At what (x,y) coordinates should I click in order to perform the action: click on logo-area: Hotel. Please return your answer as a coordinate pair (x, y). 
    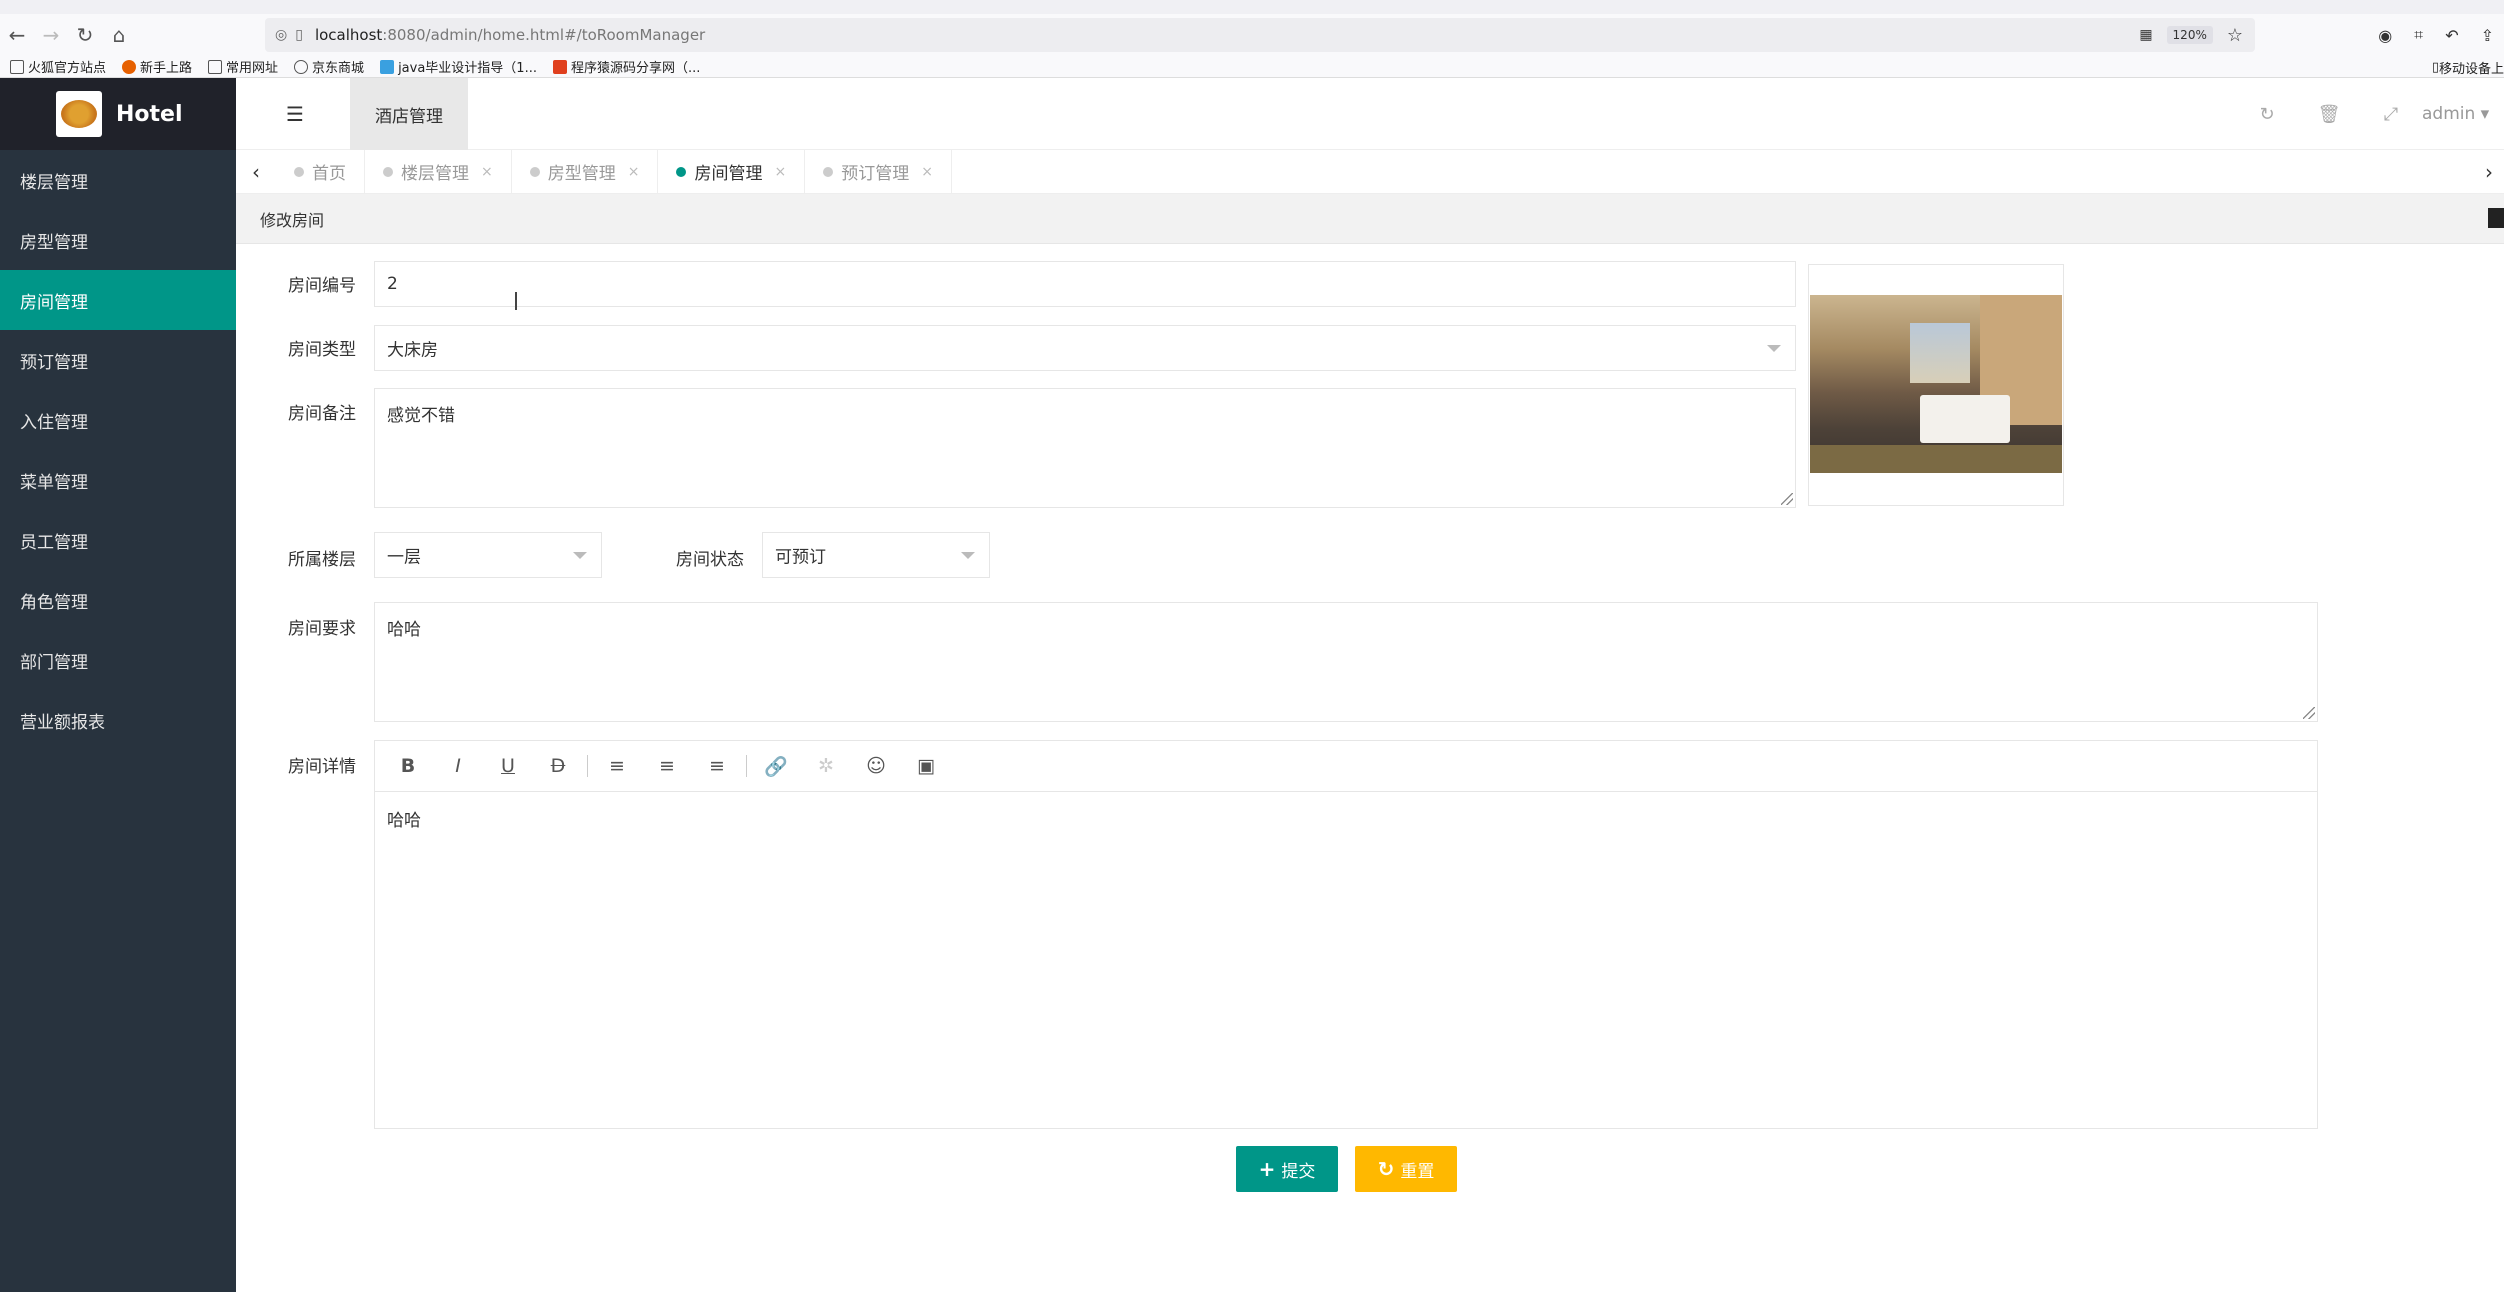
    Looking at the image, I should click on (118, 114).